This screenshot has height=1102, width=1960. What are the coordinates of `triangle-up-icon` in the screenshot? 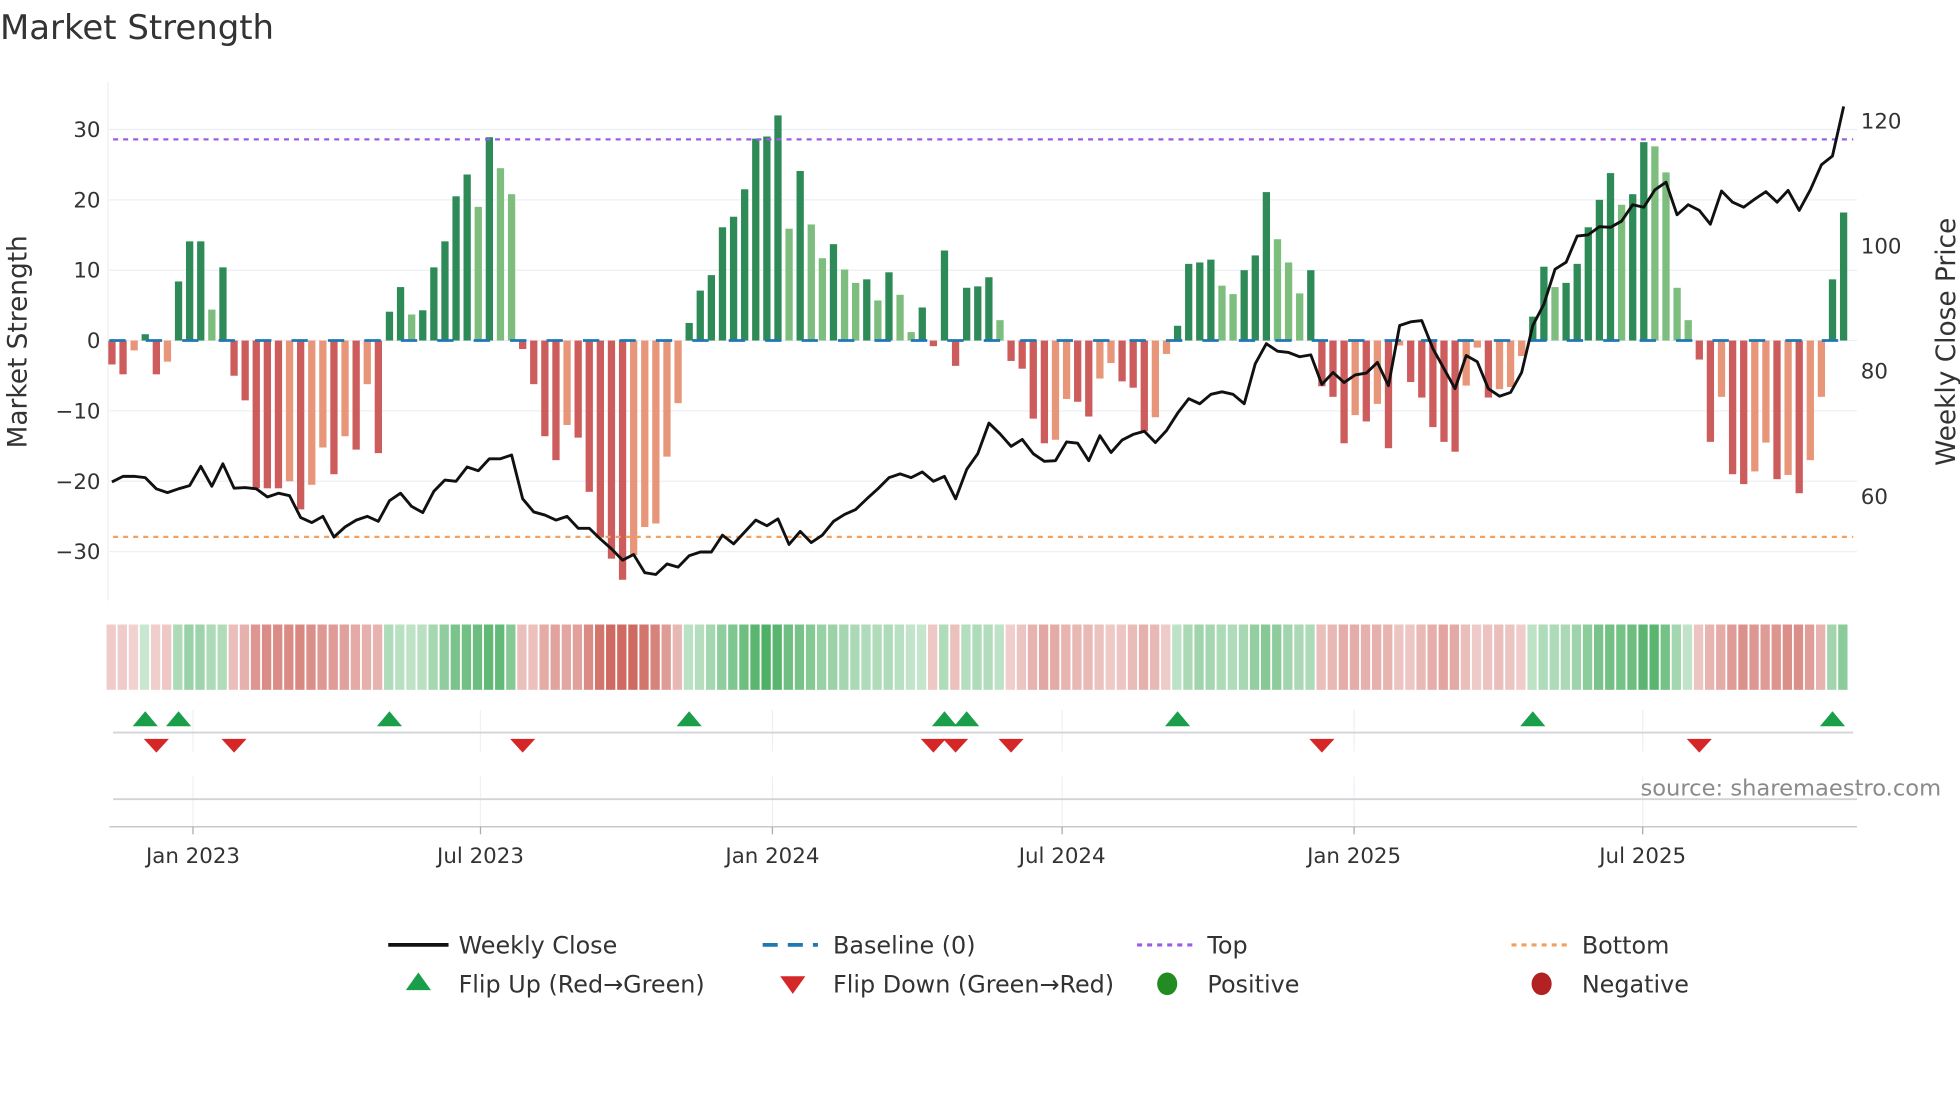 It's located at (418, 981).